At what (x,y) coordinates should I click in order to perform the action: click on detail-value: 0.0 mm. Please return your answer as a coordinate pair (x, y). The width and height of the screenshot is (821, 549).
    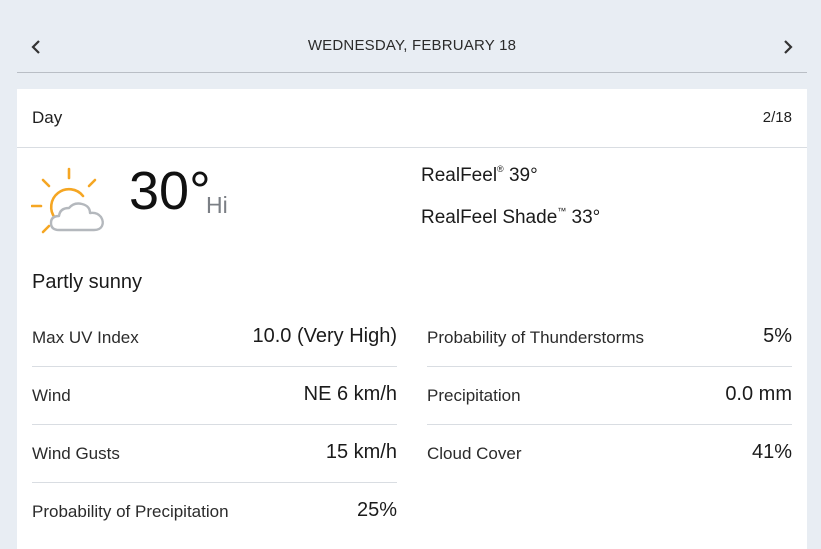
    Looking at the image, I should click on (758, 394).